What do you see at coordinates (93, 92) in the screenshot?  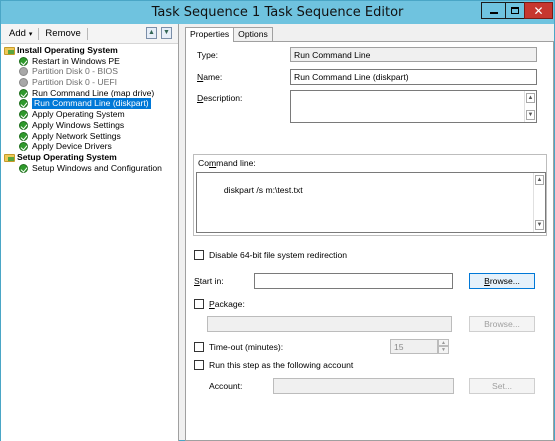 I see `tree-item-label: Run Command Line (map drive)` at bounding box center [93, 92].